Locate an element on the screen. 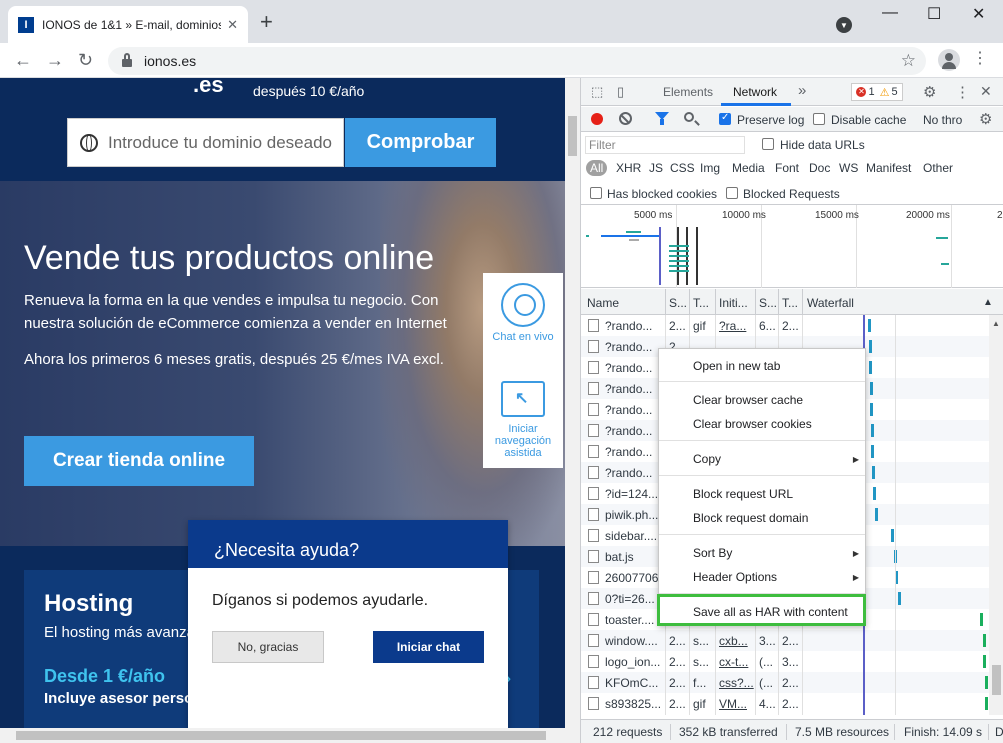 This screenshot has width=1003, height=743. request-table-scroll-thumb is located at coordinates (996, 680).